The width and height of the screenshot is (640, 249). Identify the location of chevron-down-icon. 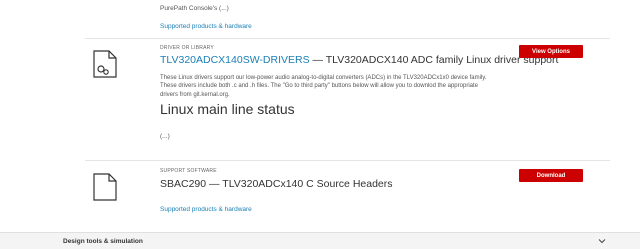
(602, 241).